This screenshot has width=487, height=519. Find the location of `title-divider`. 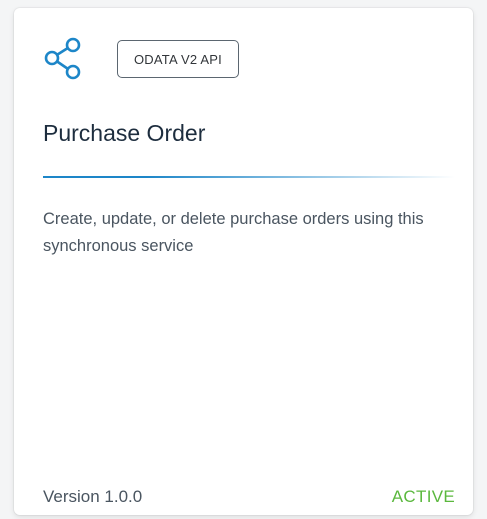

title-divider is located at coordinates (249, 177).